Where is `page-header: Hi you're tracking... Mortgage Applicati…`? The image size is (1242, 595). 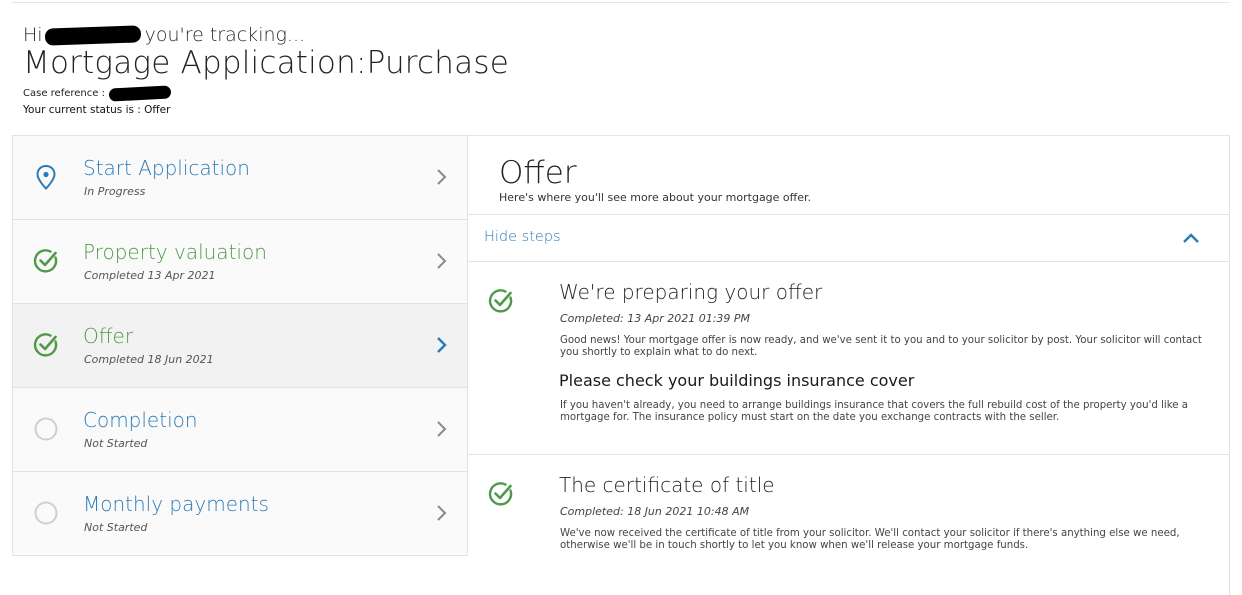
page-header: Hi you're tracking... Mortgage Applicati… is located at coordinates (266, 69).